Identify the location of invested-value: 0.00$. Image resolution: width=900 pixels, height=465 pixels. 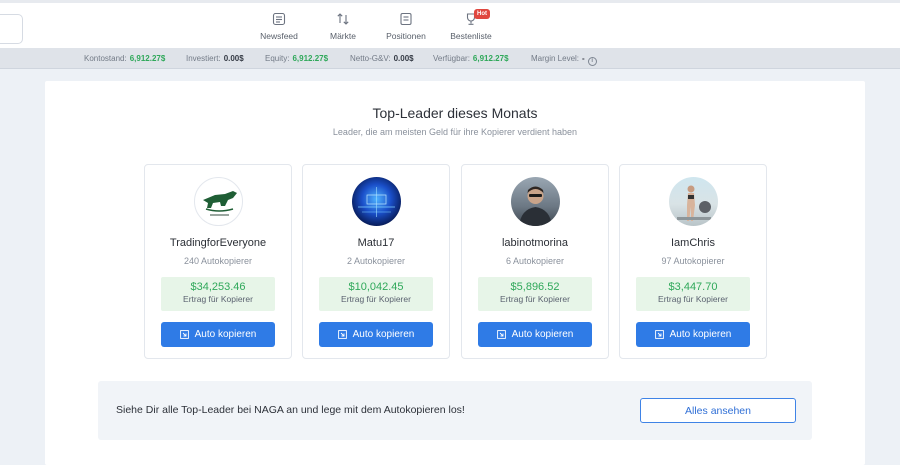
(233, 58).